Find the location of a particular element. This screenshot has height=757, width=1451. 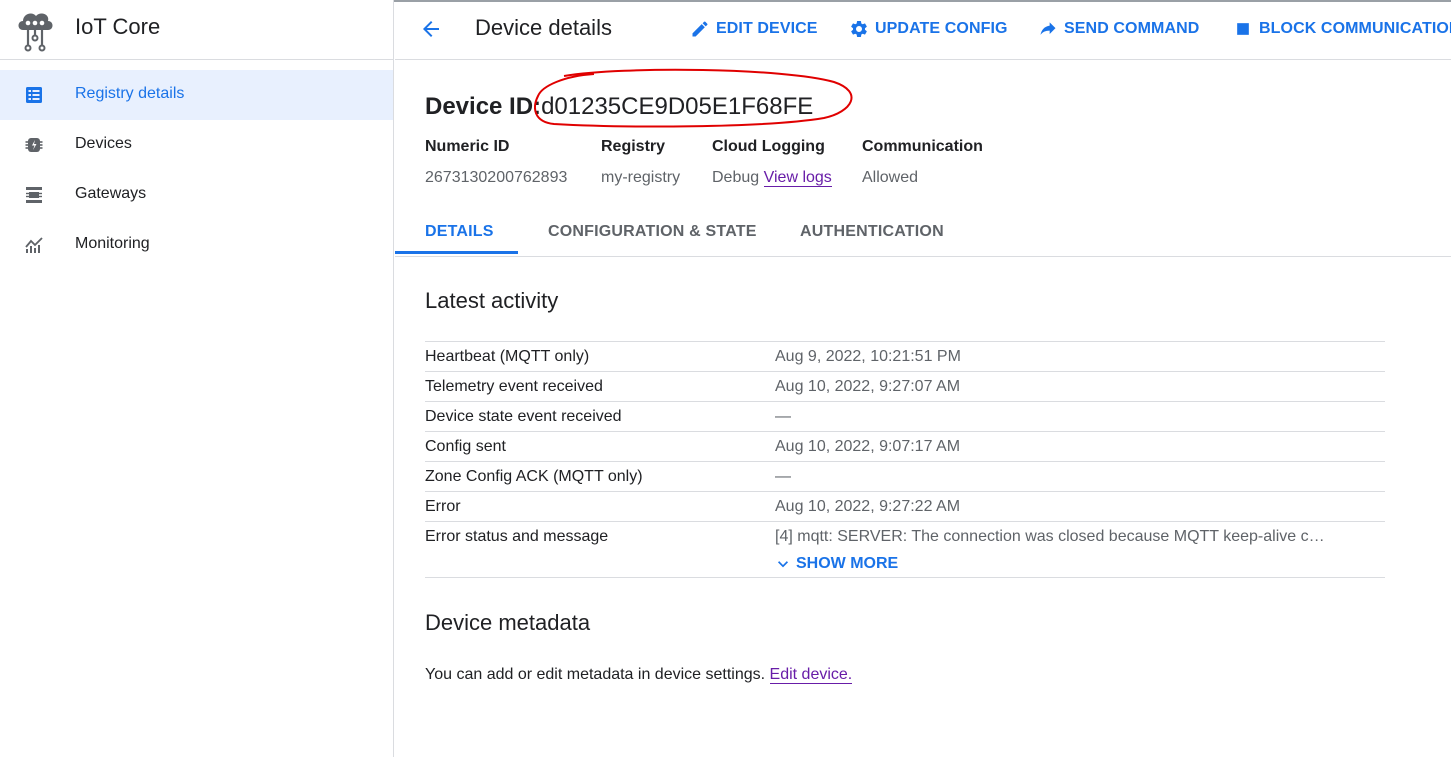

row-key: Heartbeat (MQTT only) is located at coordinates (507, 356).